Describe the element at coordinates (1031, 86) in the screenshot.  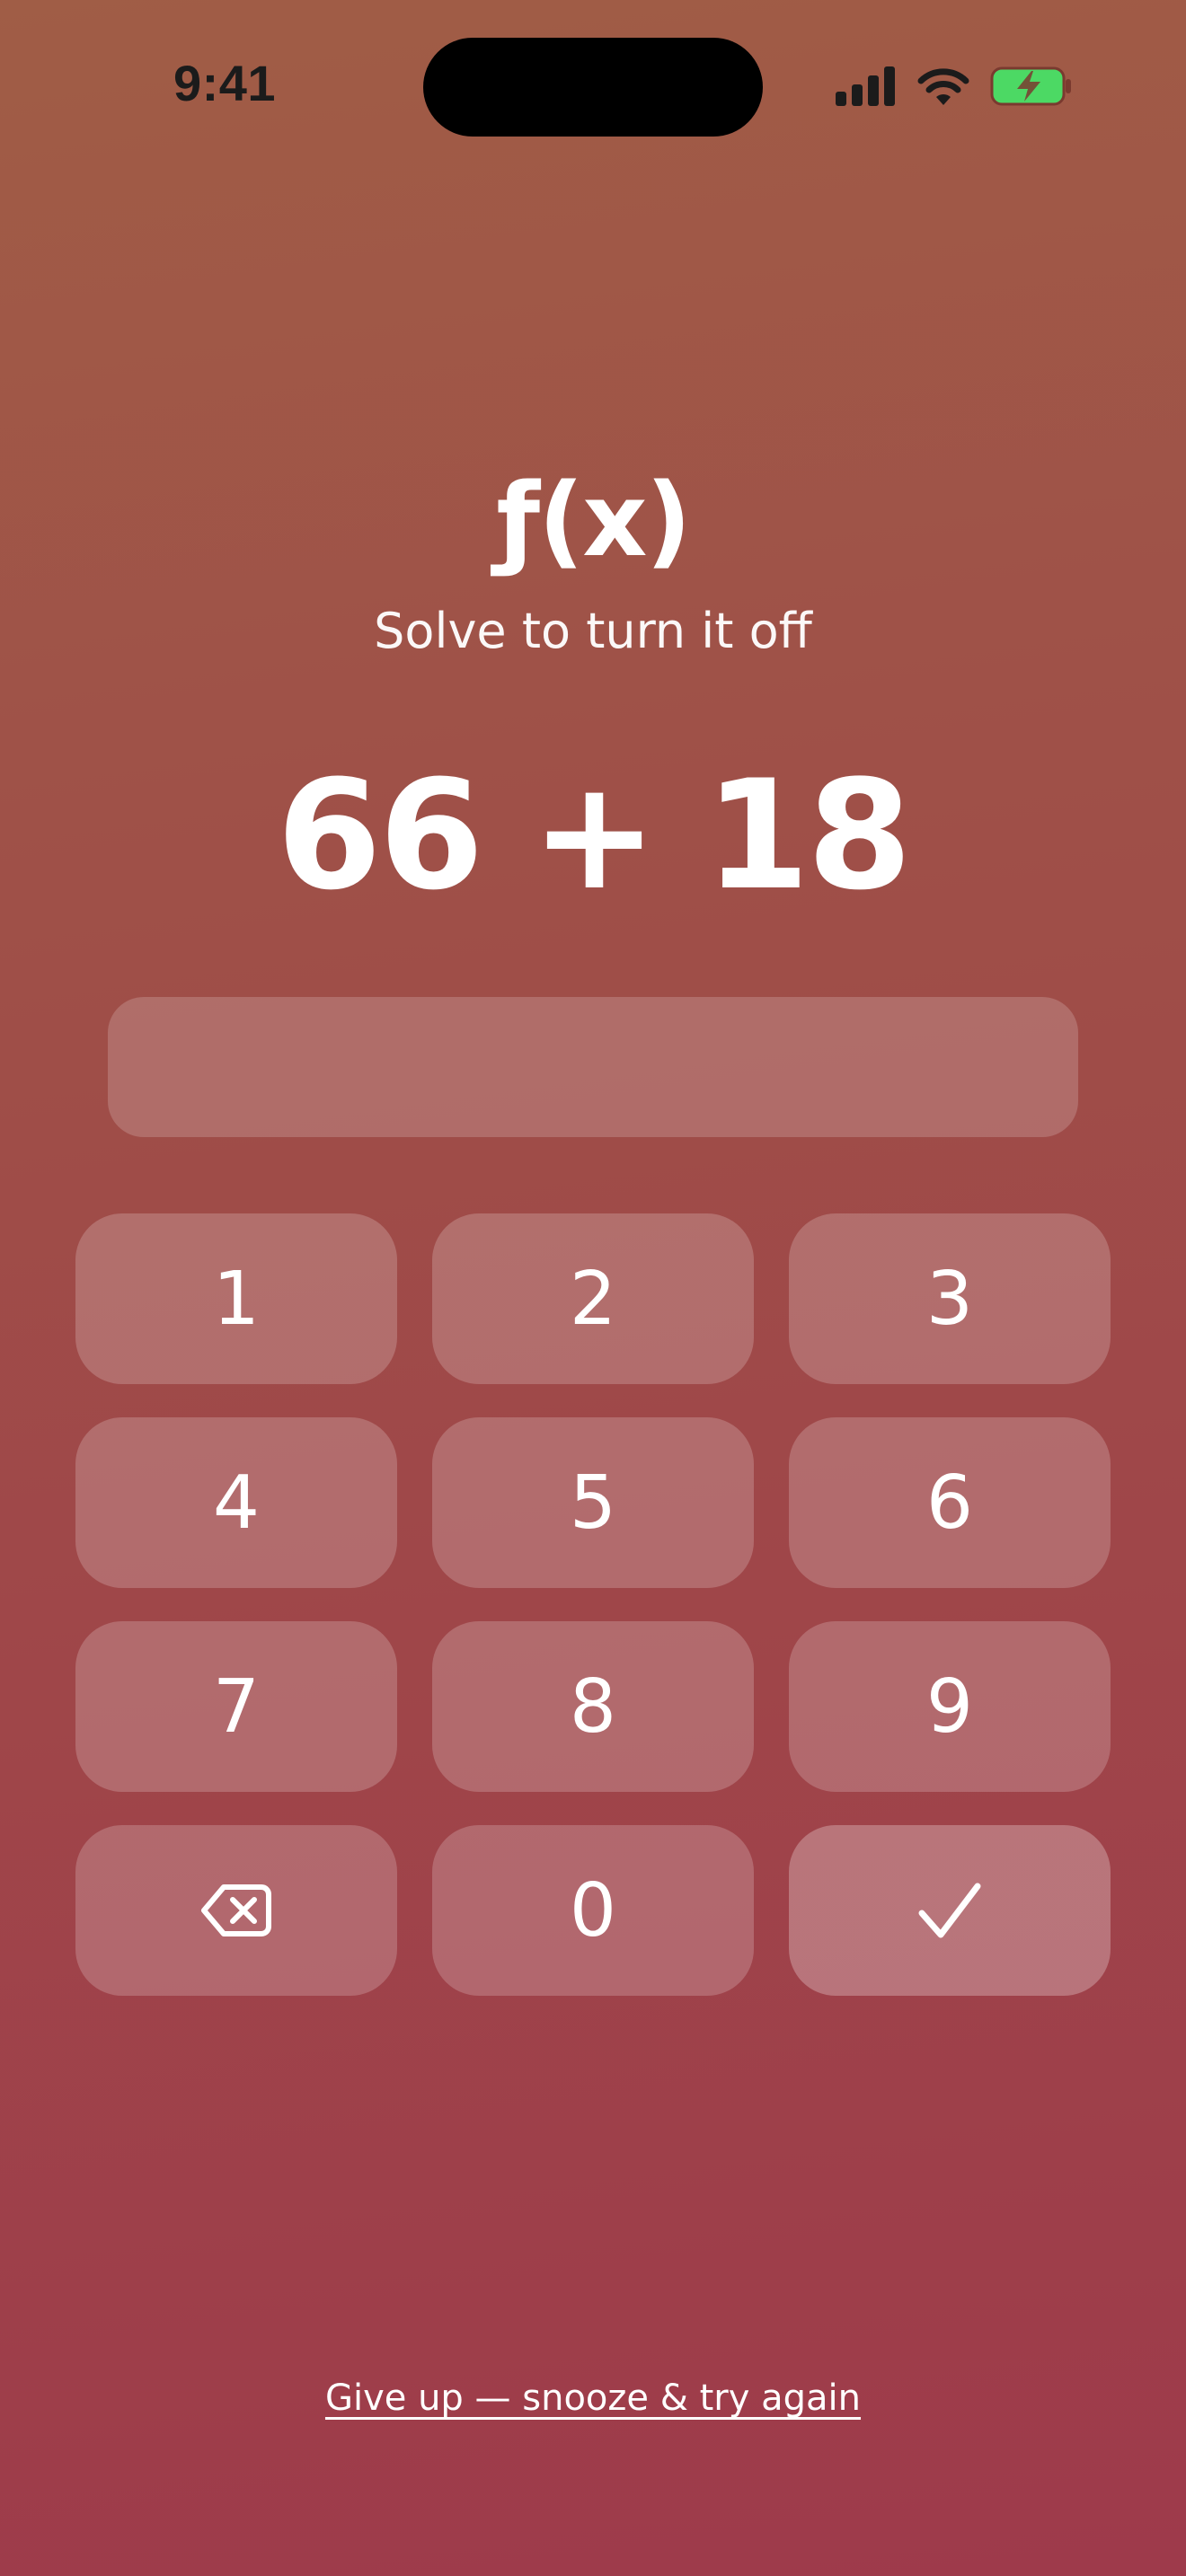
I see `battery-charging-icon` at that location.